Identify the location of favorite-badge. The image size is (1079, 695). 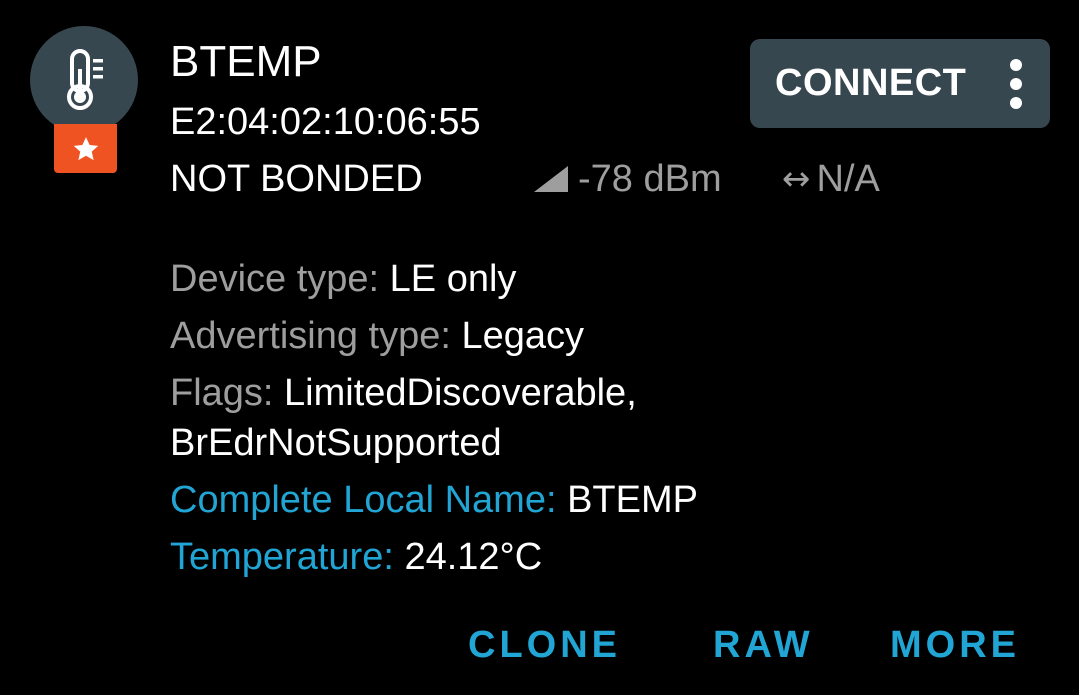
(85, 148).